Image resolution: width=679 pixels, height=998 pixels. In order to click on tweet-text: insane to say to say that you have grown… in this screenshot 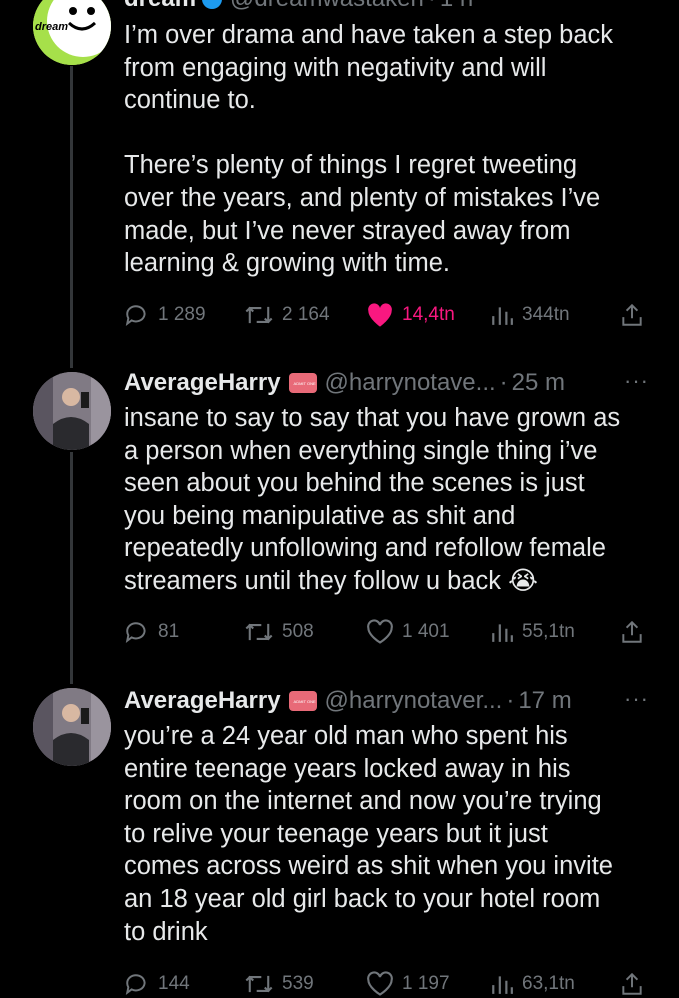, I will do `click(372, 499)`.